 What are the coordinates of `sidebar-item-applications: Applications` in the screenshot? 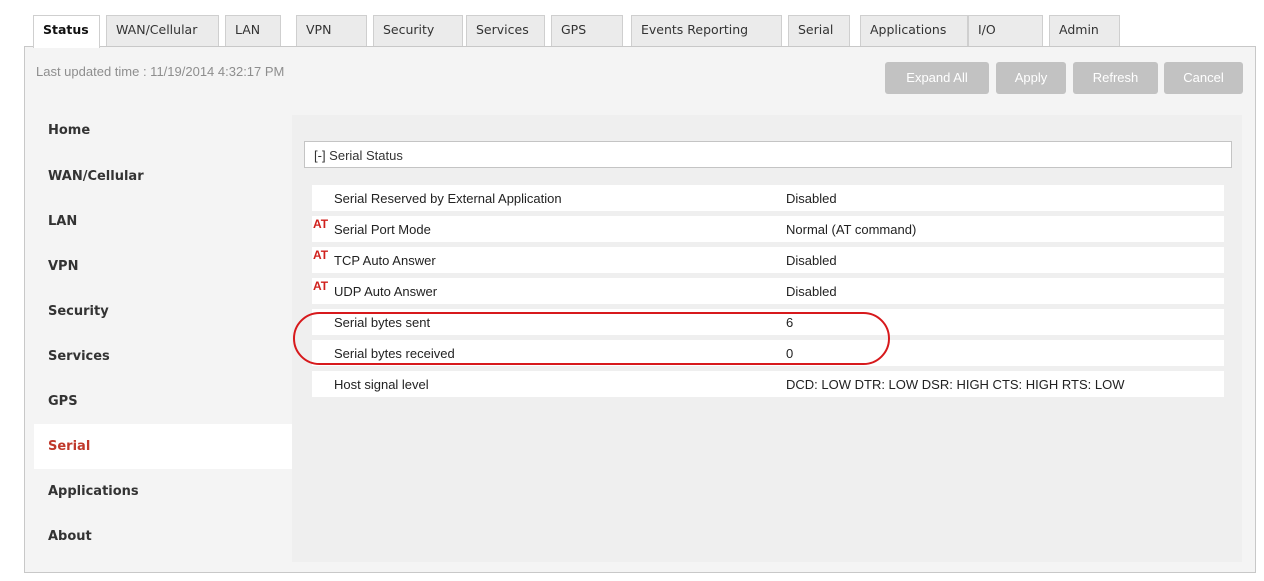 It's located at (163, 491).